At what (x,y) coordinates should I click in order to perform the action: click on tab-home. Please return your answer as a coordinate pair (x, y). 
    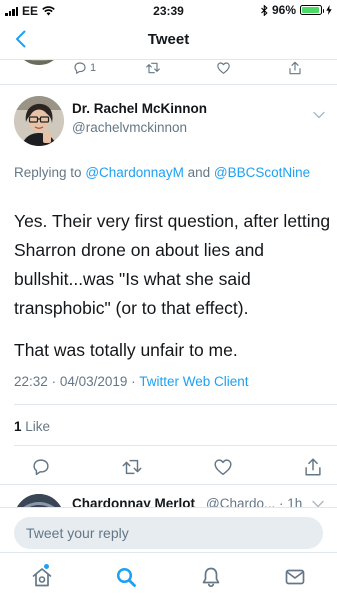
    Looking at the image, I should click on (42, 576).